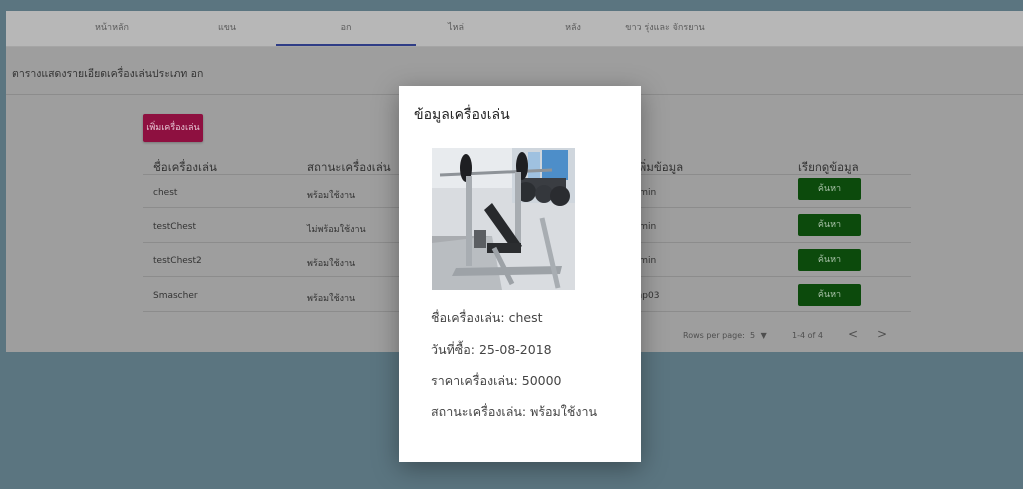 The image size is (1023, 489). What do you see at coordinates (503, 219) in the screenshot?
I see `equipment-photo` at bounding box center [503, 219].